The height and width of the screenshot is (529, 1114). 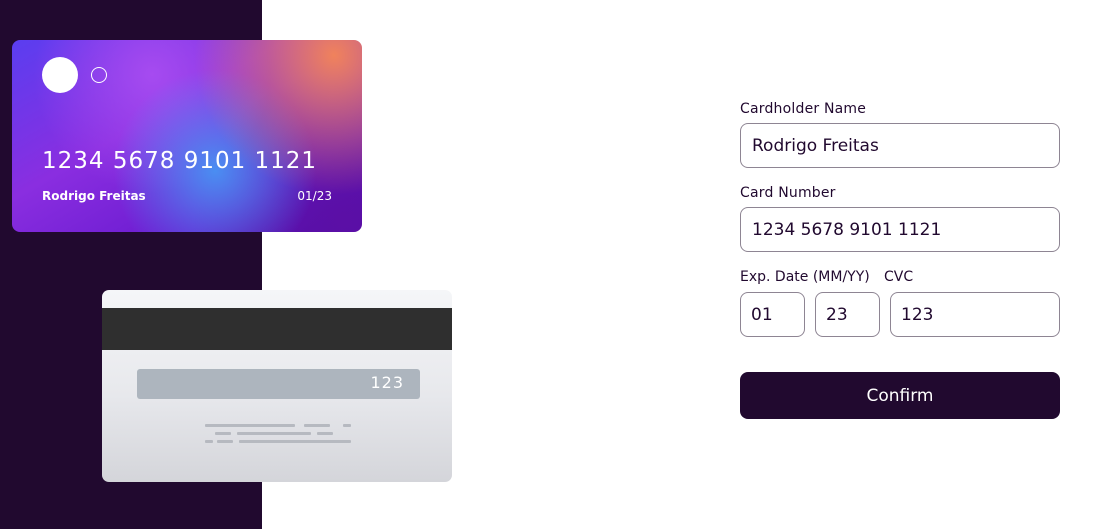 What do you see at coordinates (314, 196) in the screenshot?
I see `card-front-expiry: 01/23` at bounding box center [314, 196].